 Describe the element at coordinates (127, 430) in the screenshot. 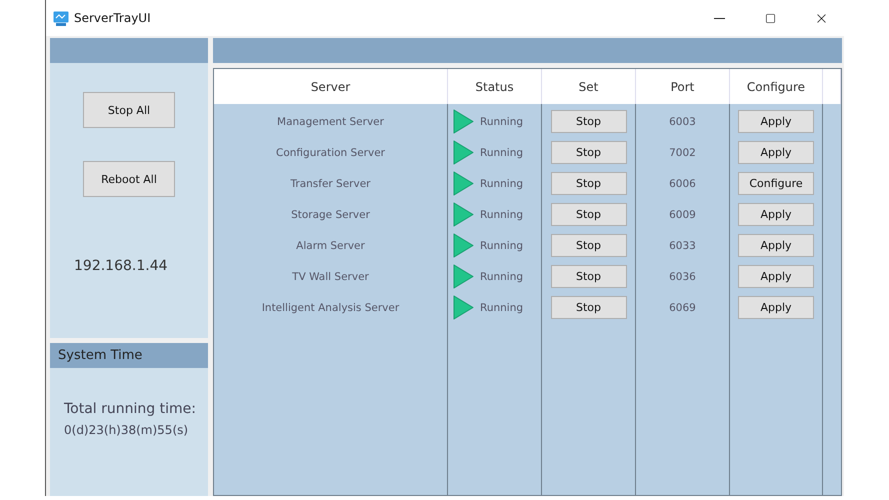

I see `running-time-value: 0(d)23(h)38(m)55(s)` at that location.